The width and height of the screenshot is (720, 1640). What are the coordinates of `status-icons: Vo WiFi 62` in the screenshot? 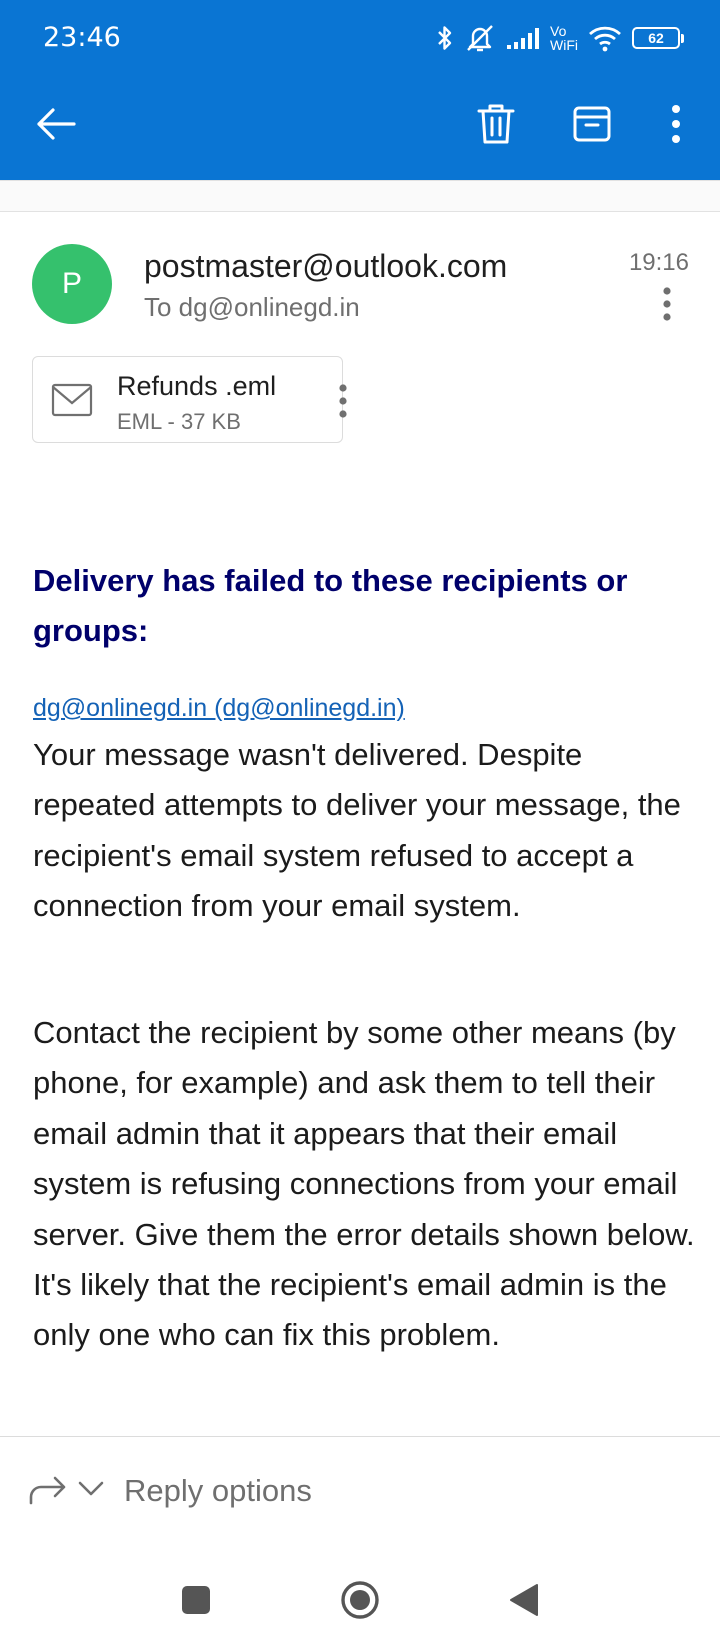 It's located at (560, 38).